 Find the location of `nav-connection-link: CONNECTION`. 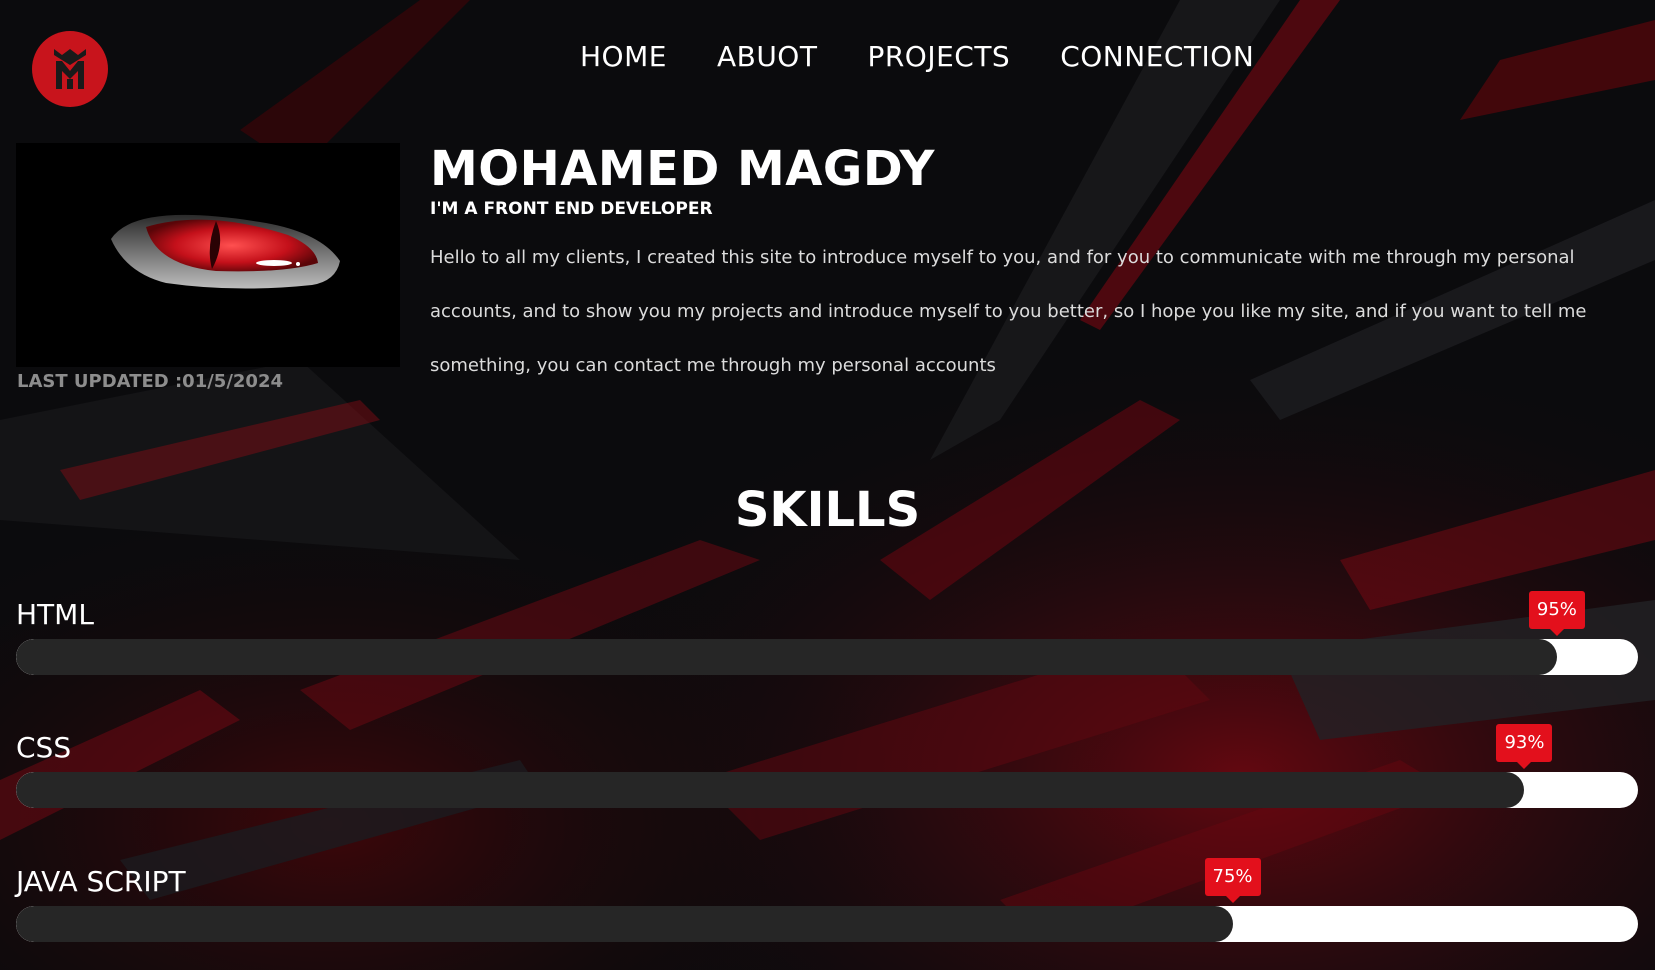

nav-connection-link: CONNECTION is located at coordinates (1157, 56).